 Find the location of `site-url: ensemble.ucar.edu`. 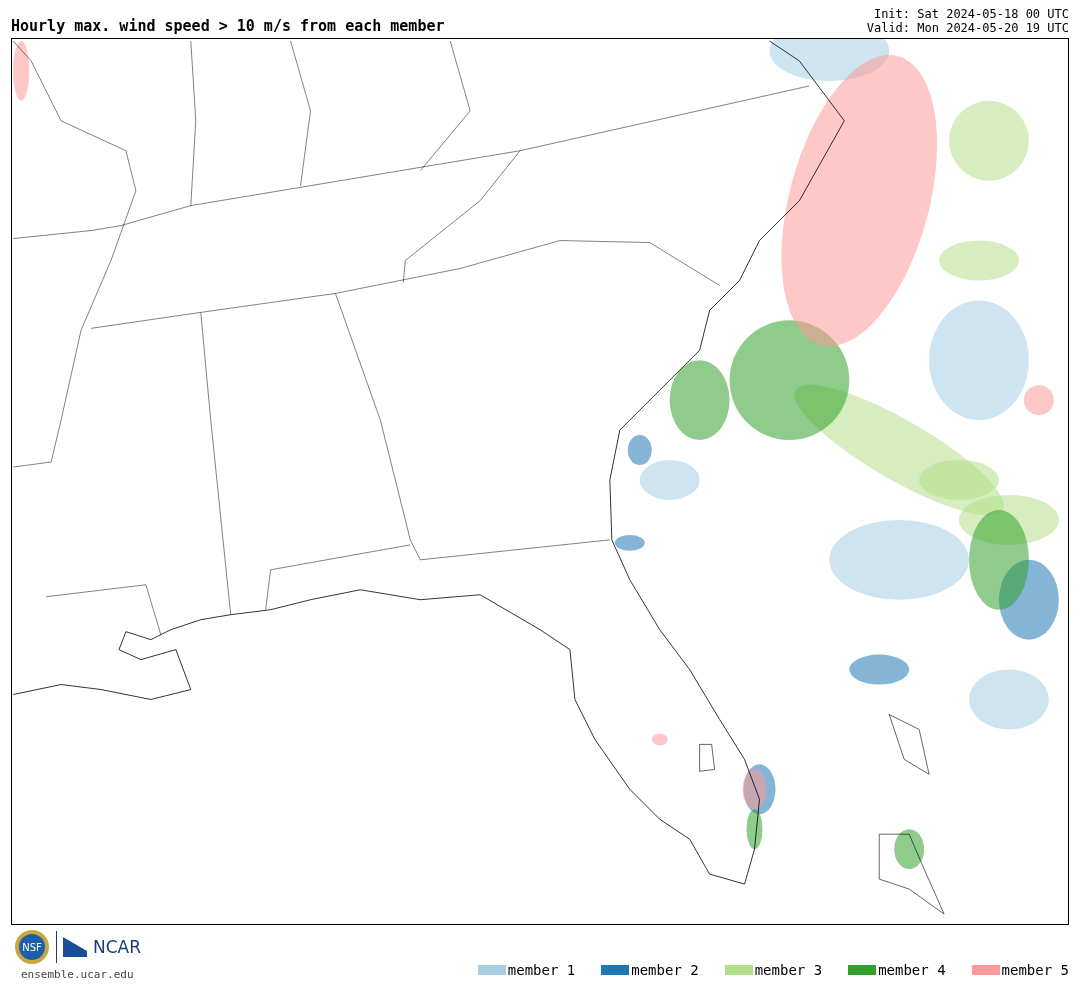

site-url: ensemble.ucar.edu is located at coordinates (77, 974).